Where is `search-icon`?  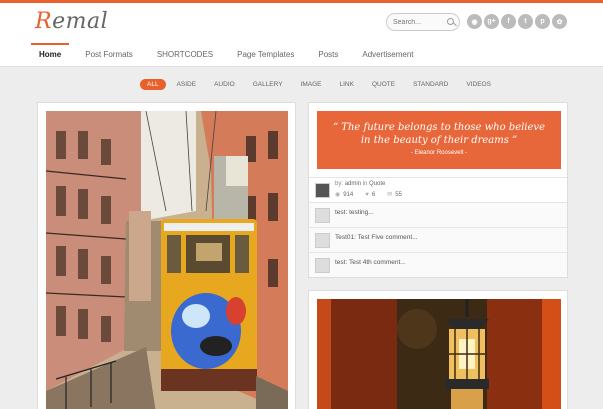 search-icon is located at coordinates (450, 21).